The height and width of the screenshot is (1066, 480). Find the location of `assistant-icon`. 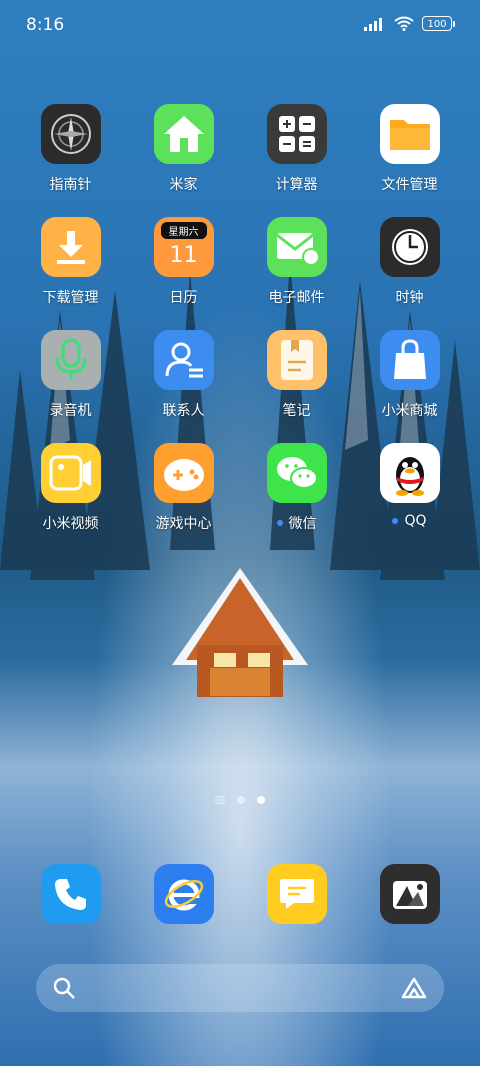

assistant-icon is located at coordinates (414, 988).